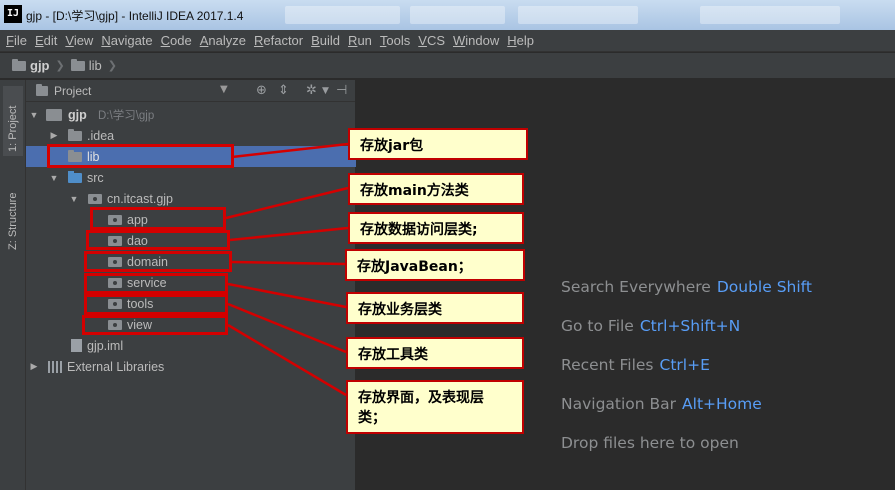 The image size is (895, 490). Describe the element at coordinates (140, 303) in the screenshot. I see `tree-label-tools: tools` at that location.